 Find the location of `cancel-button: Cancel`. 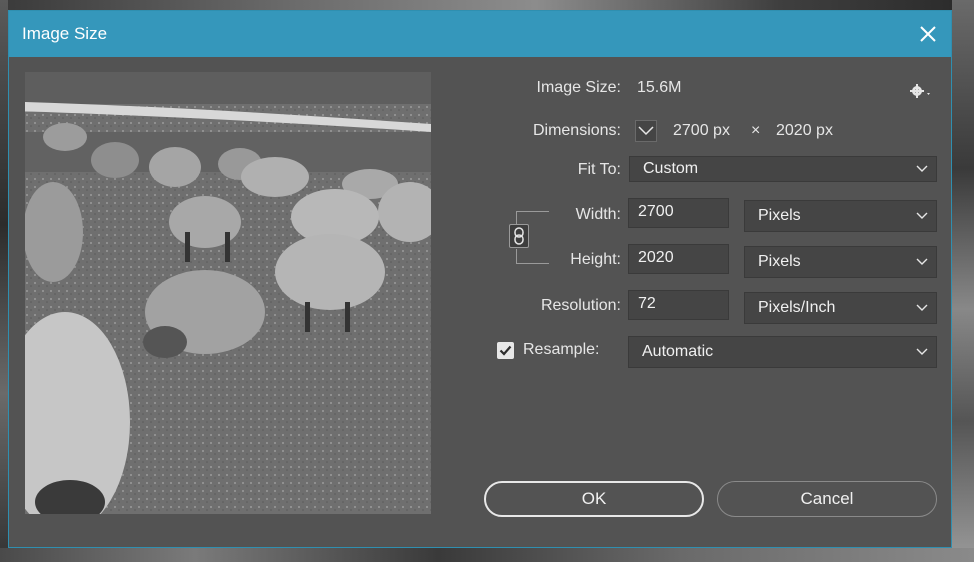

cancel-button: Cancel is located at coordinates (827, 499).